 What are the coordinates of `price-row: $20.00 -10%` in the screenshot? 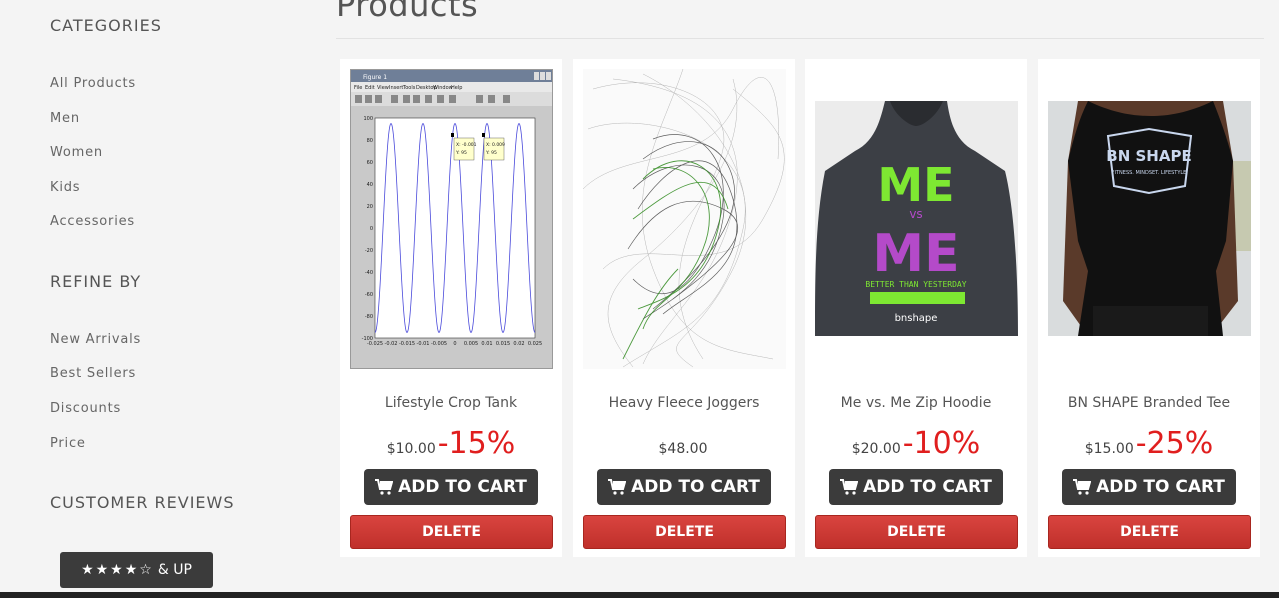 It's located at (916, 443).